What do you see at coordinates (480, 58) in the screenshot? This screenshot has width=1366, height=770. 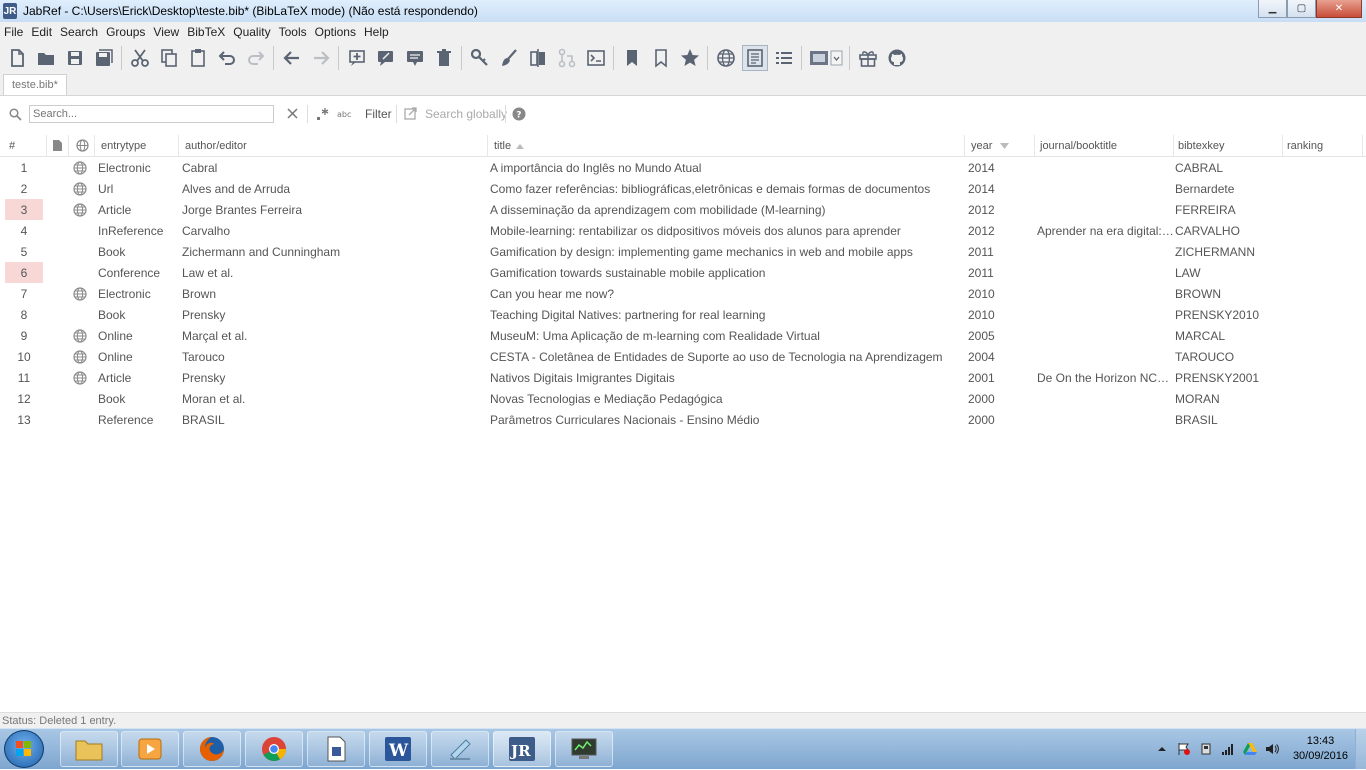 I see `search-key-icon` at bounding box center [480, 58].